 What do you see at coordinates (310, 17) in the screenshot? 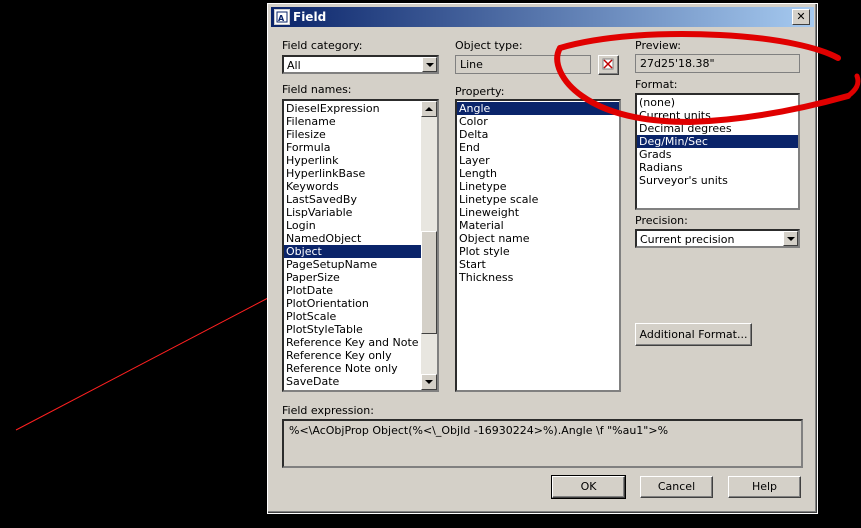
I see `dialog-title: Field` at bounding box center [310, 17].